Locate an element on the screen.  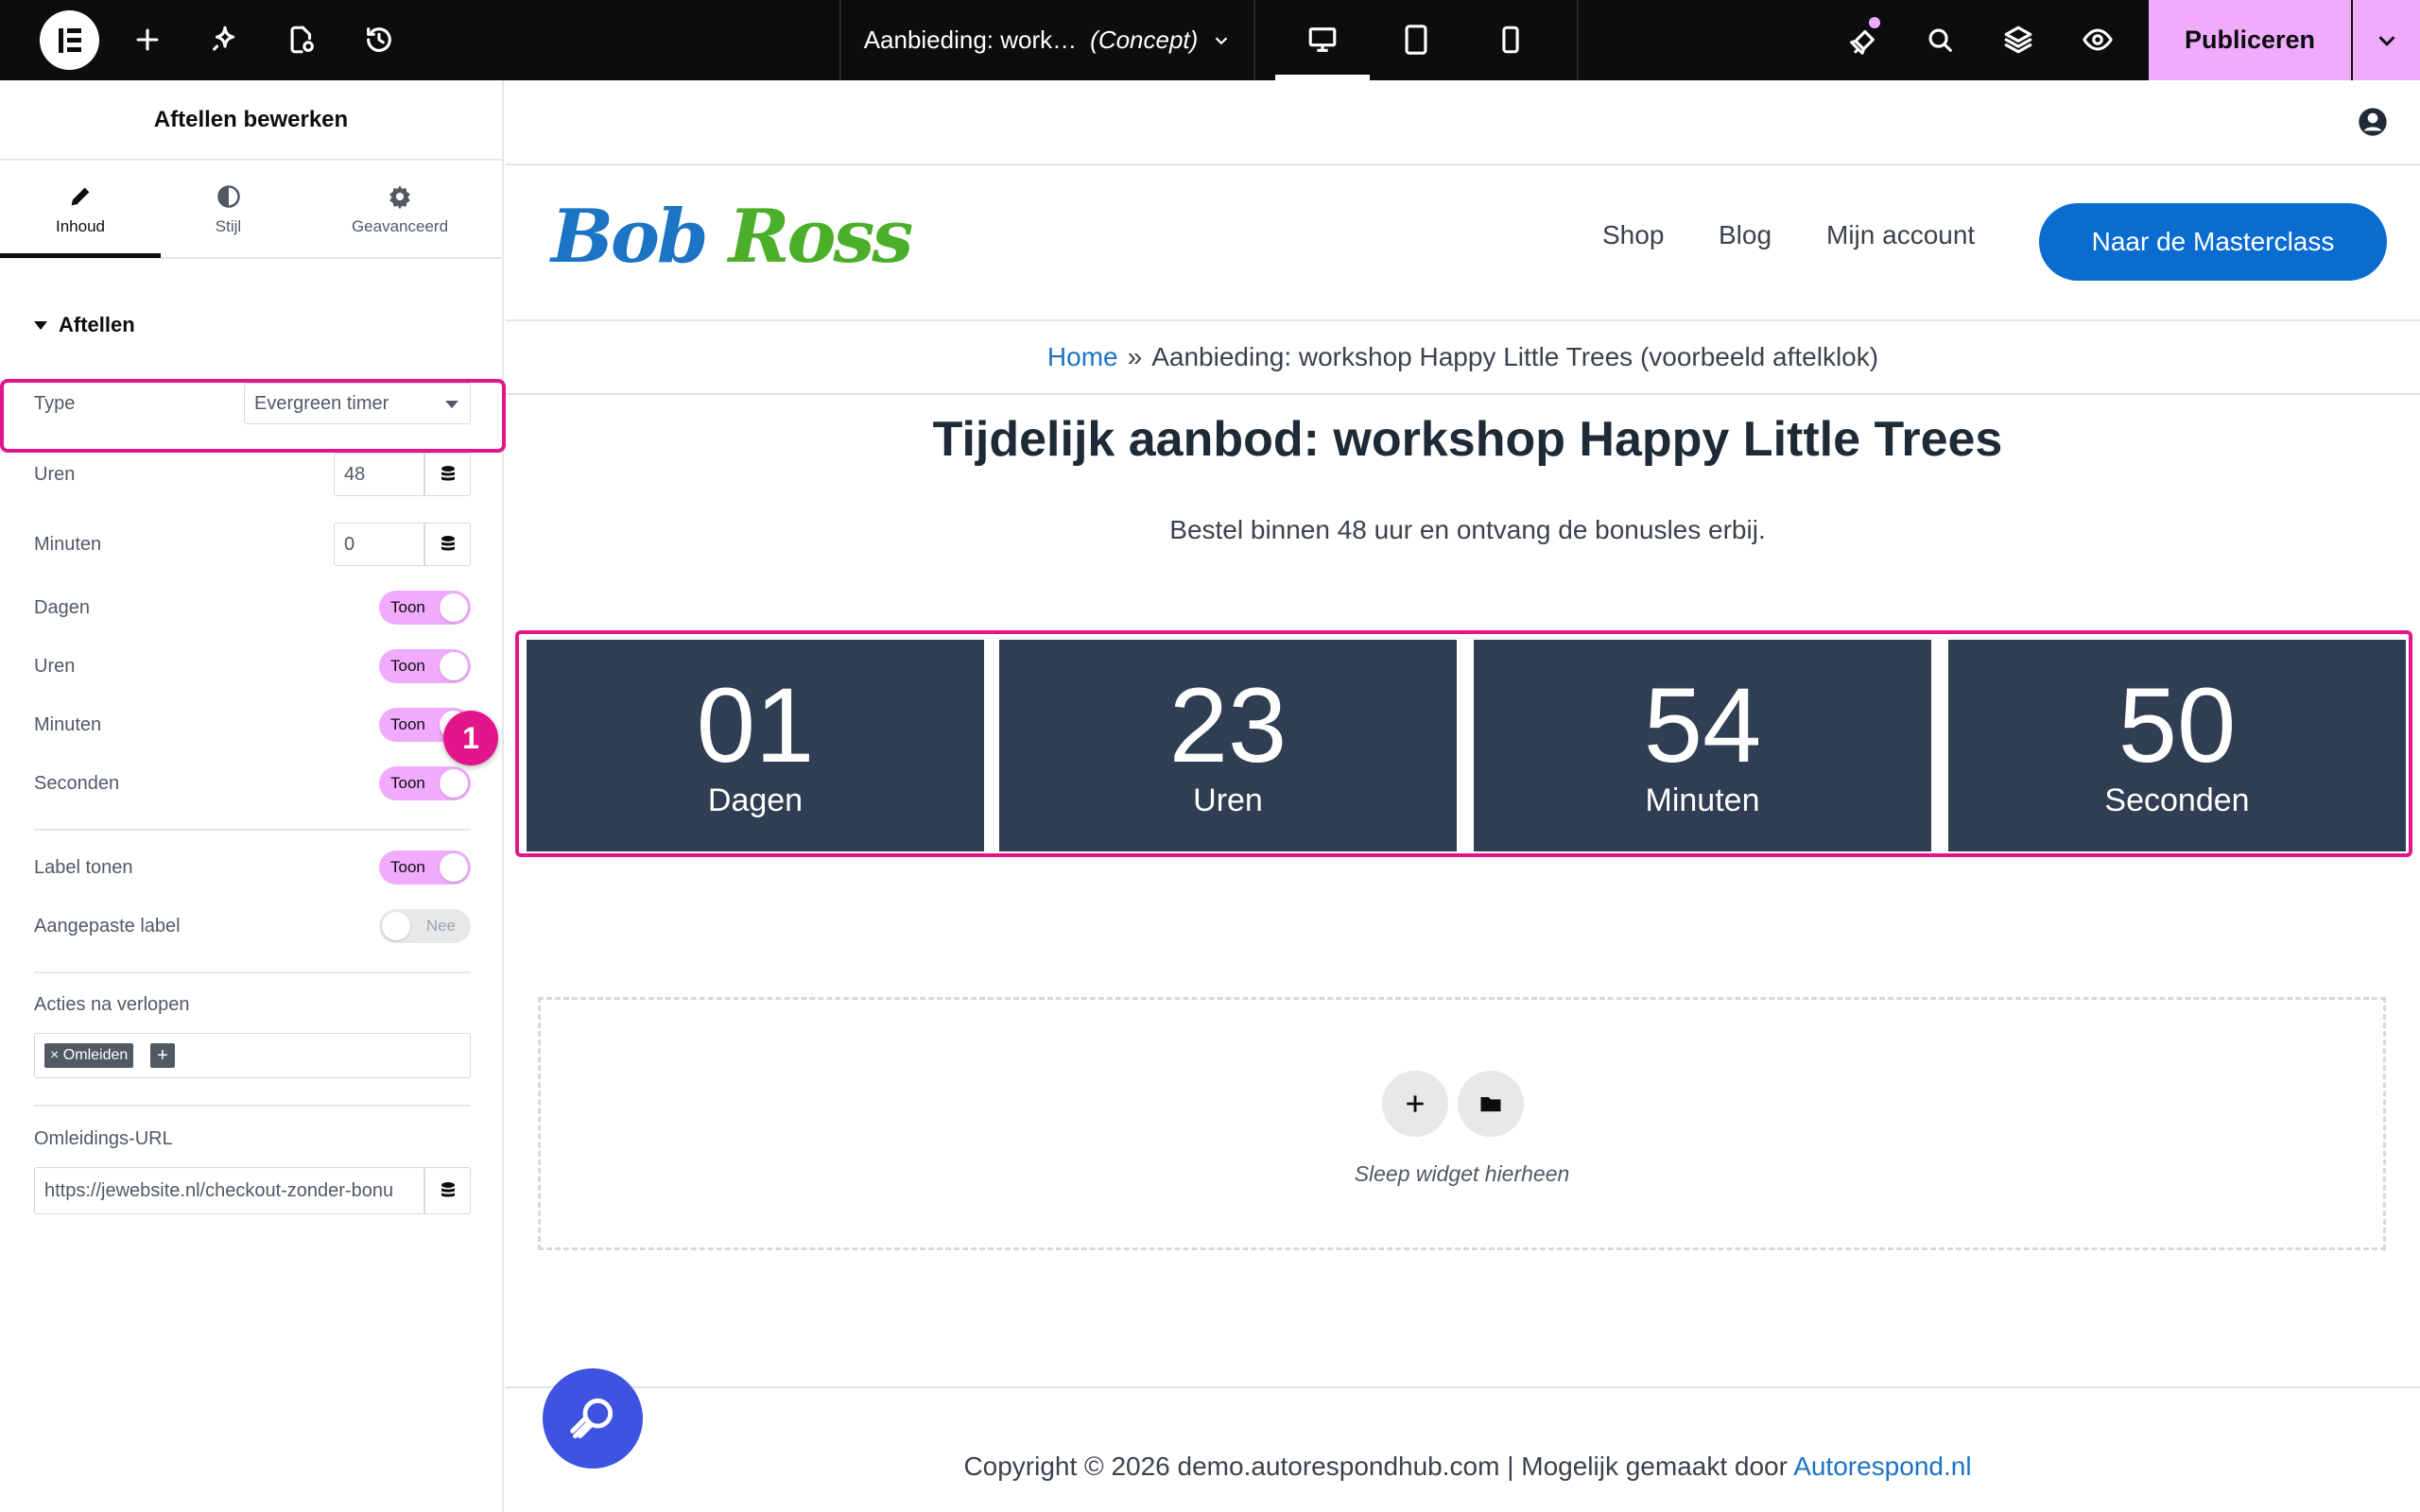
toggle-label-hours: Uren is located at coordinates (55, 666).